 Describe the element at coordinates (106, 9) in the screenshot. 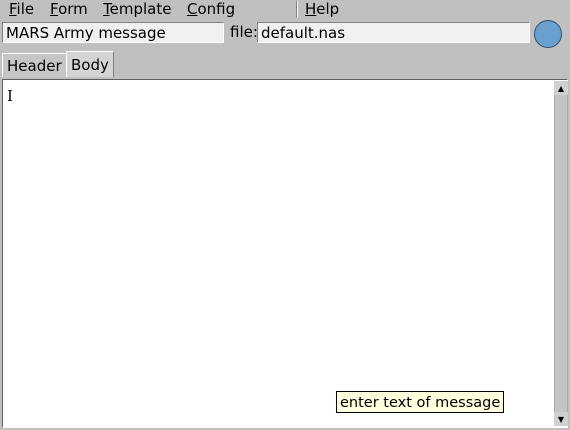

I see `menu-template-accel: T` at that location.